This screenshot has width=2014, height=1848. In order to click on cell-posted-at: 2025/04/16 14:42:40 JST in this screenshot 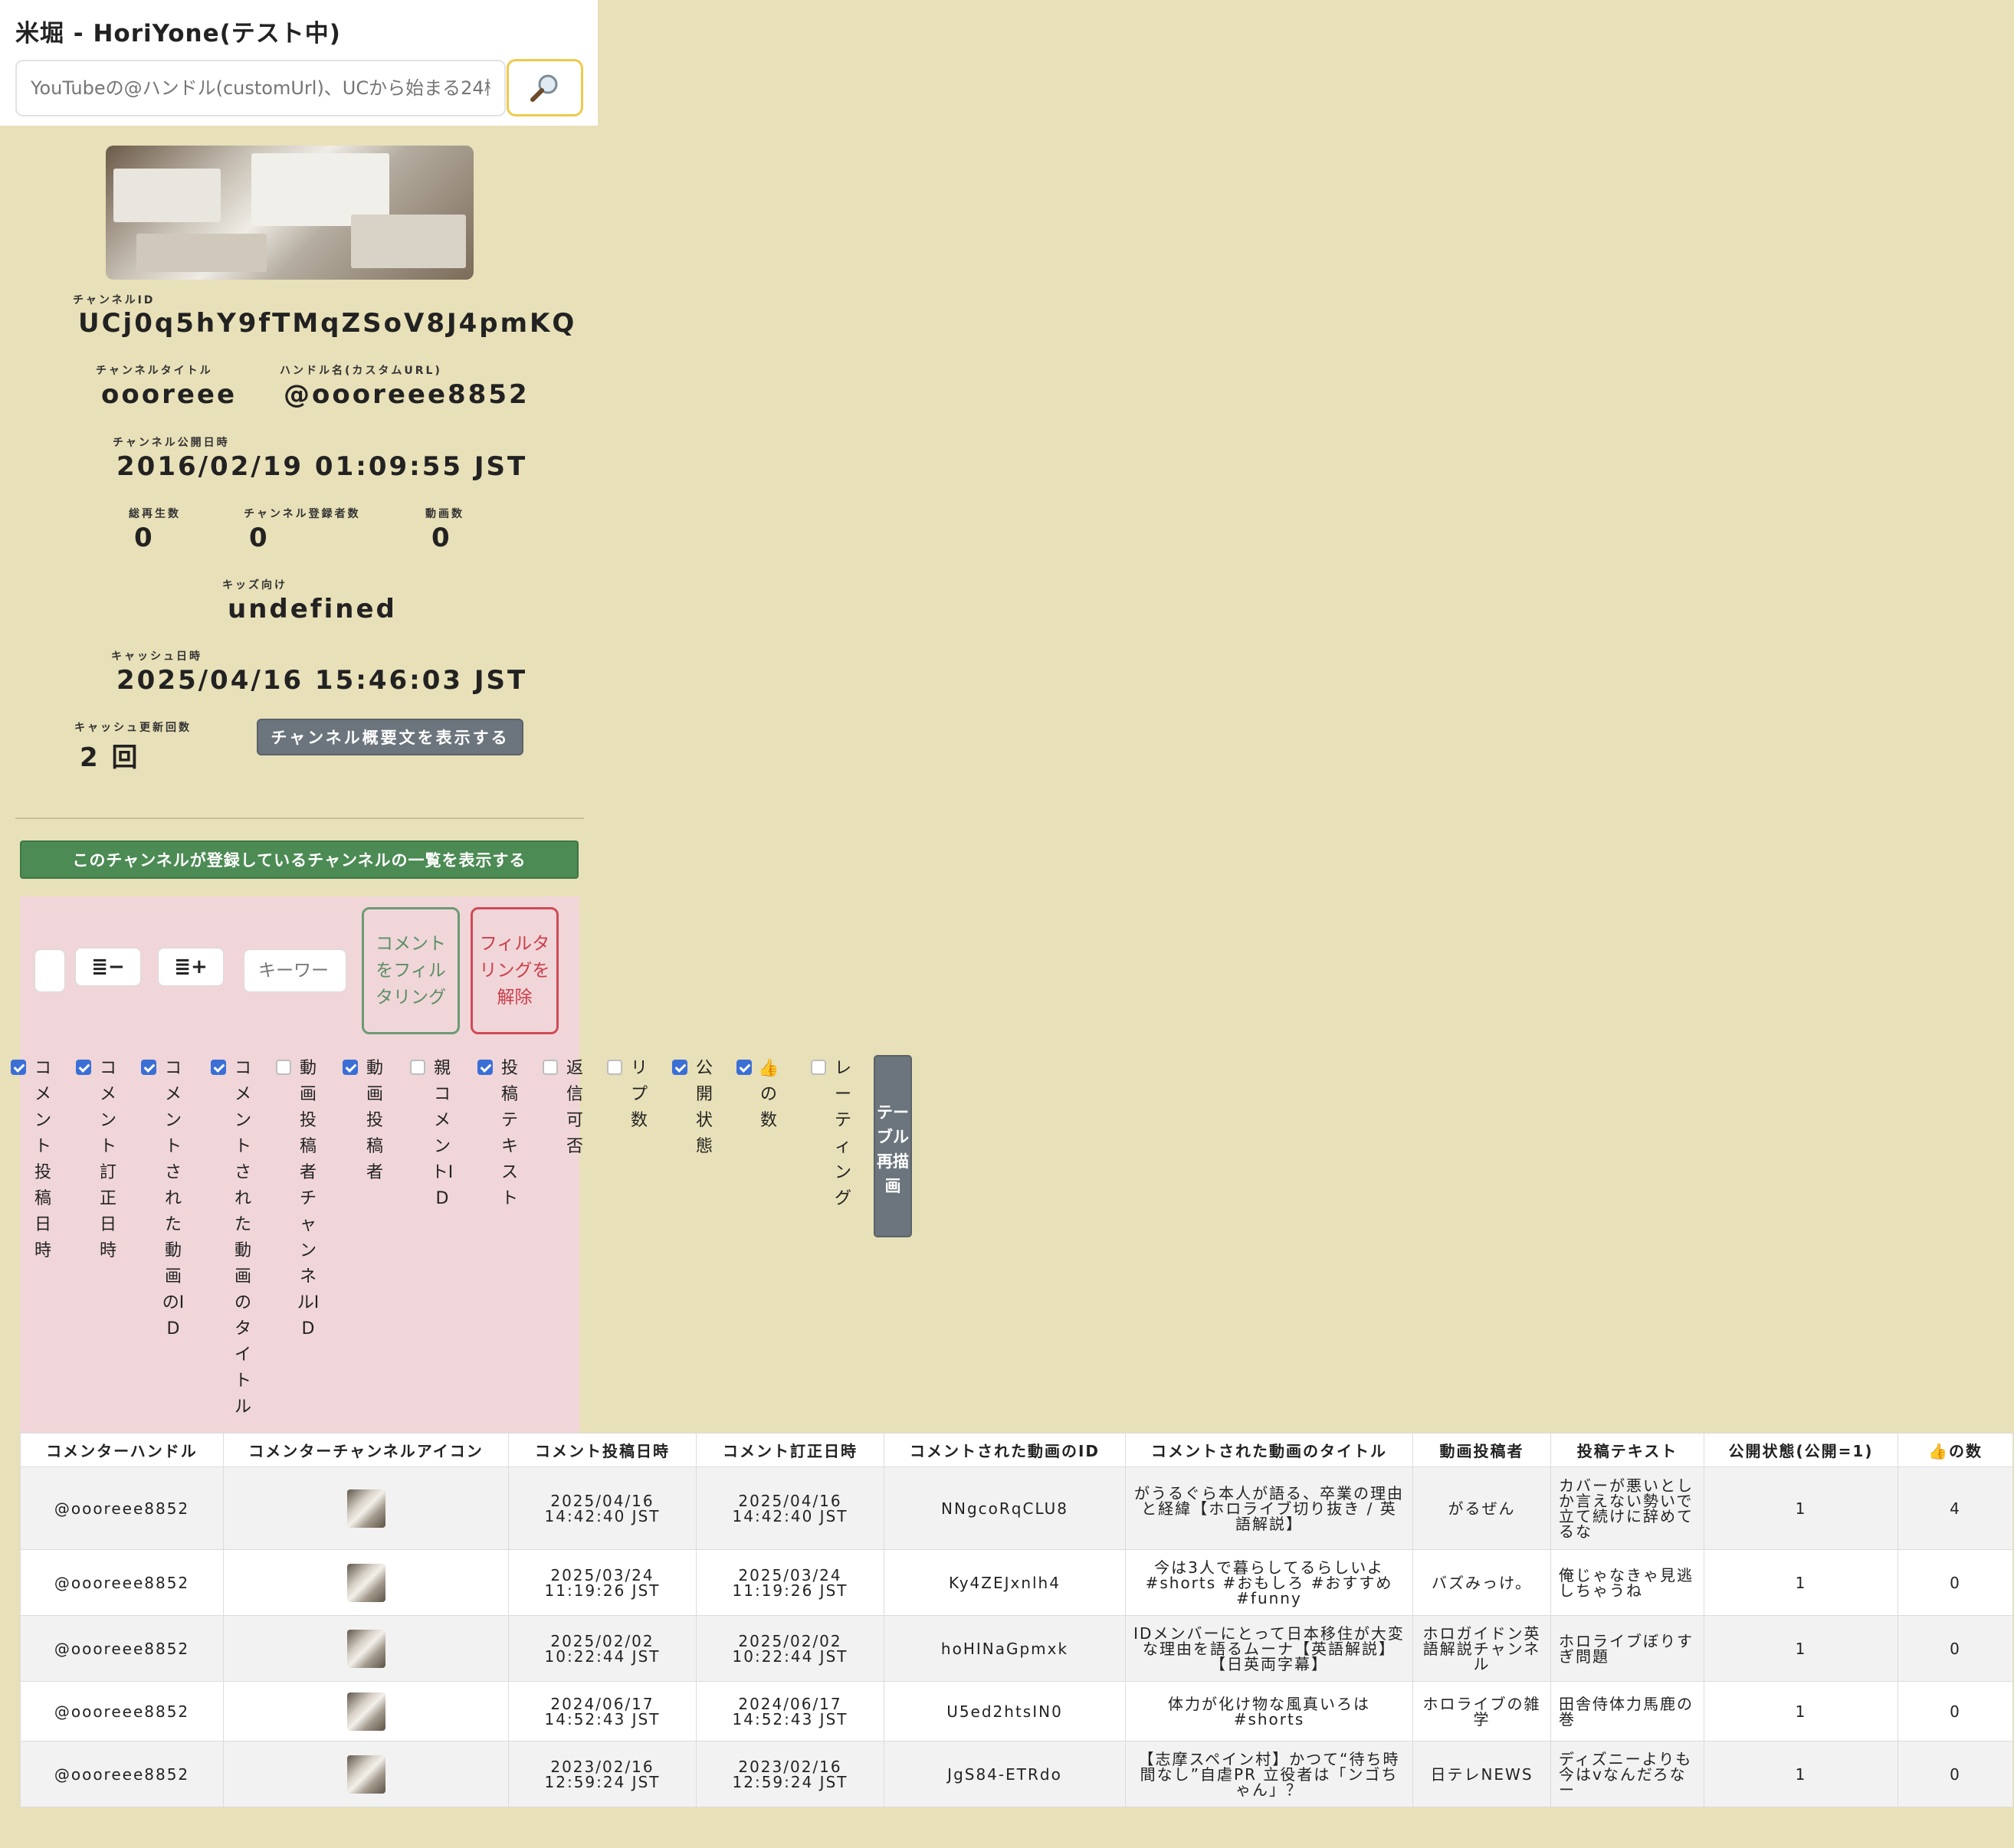, I will do `click(602, 1508)`.